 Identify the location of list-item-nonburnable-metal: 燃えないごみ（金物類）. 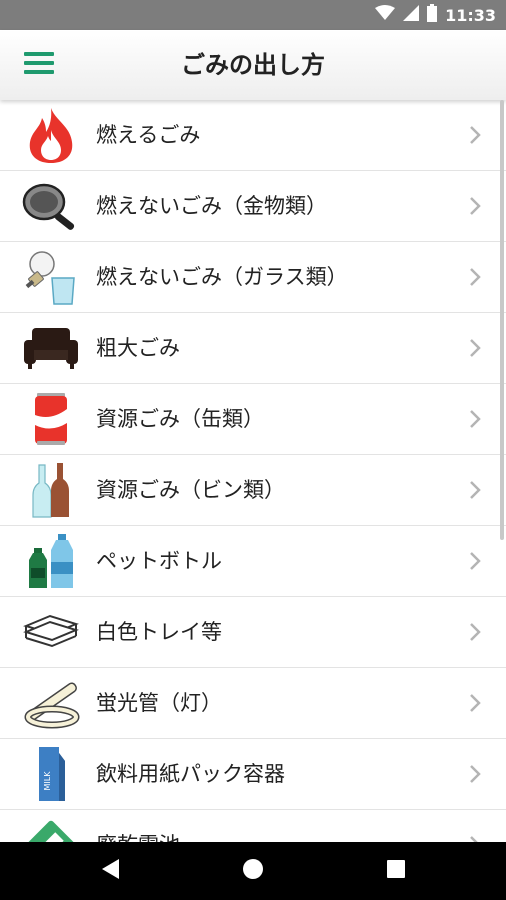
(253, 206).